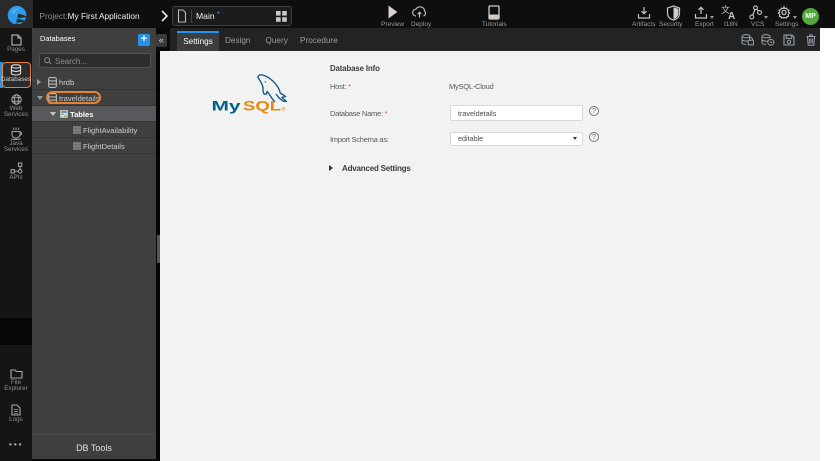 This screenshot has width=835, height=461. What do you see at coordinates (731, 15) in the screenshot?
I see `svg-text: A` at bounding box center [731, 15].